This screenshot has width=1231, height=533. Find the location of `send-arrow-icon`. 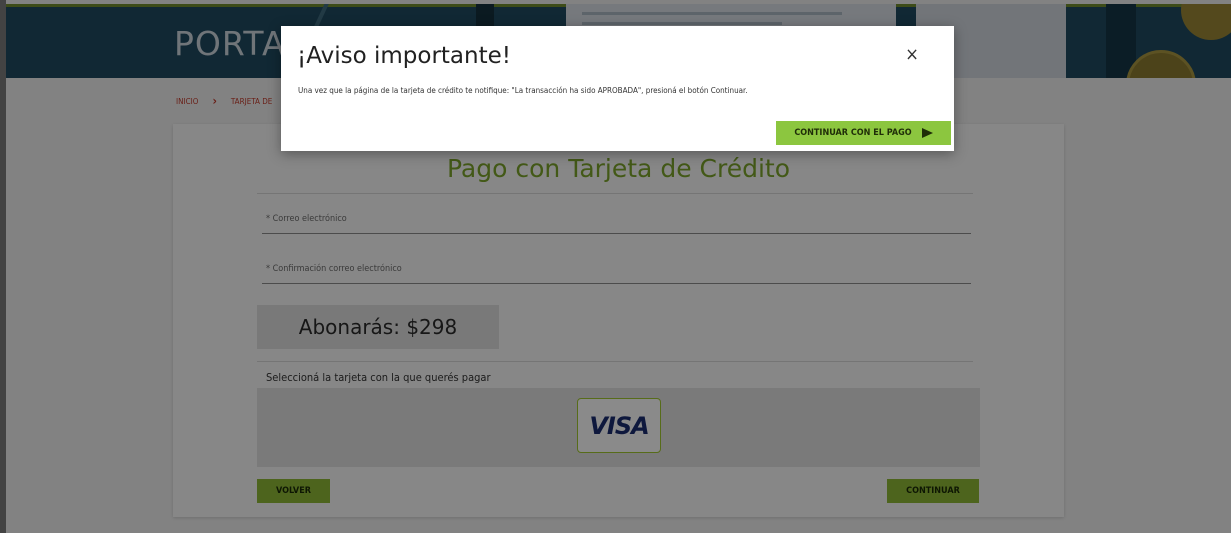

send-arrow-icon is located at coordinates (927, 133).